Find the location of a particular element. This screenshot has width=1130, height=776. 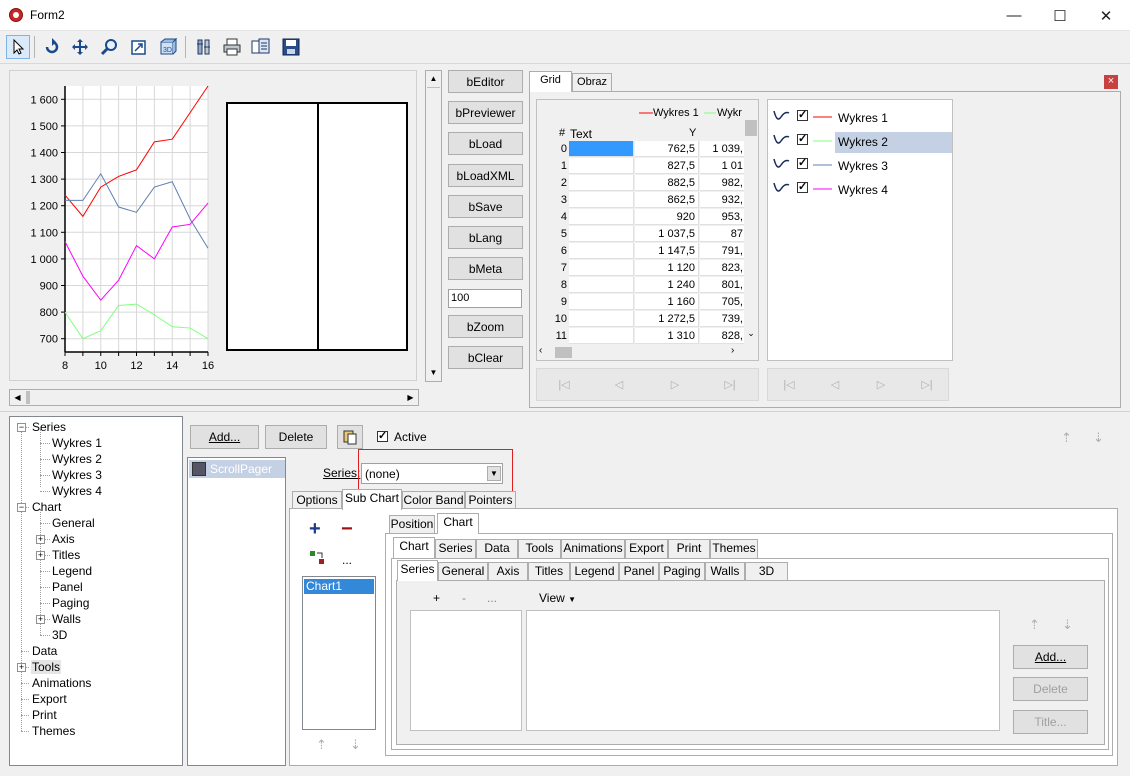

tree-item-paging: Paging is located at coordinates (70, 603).